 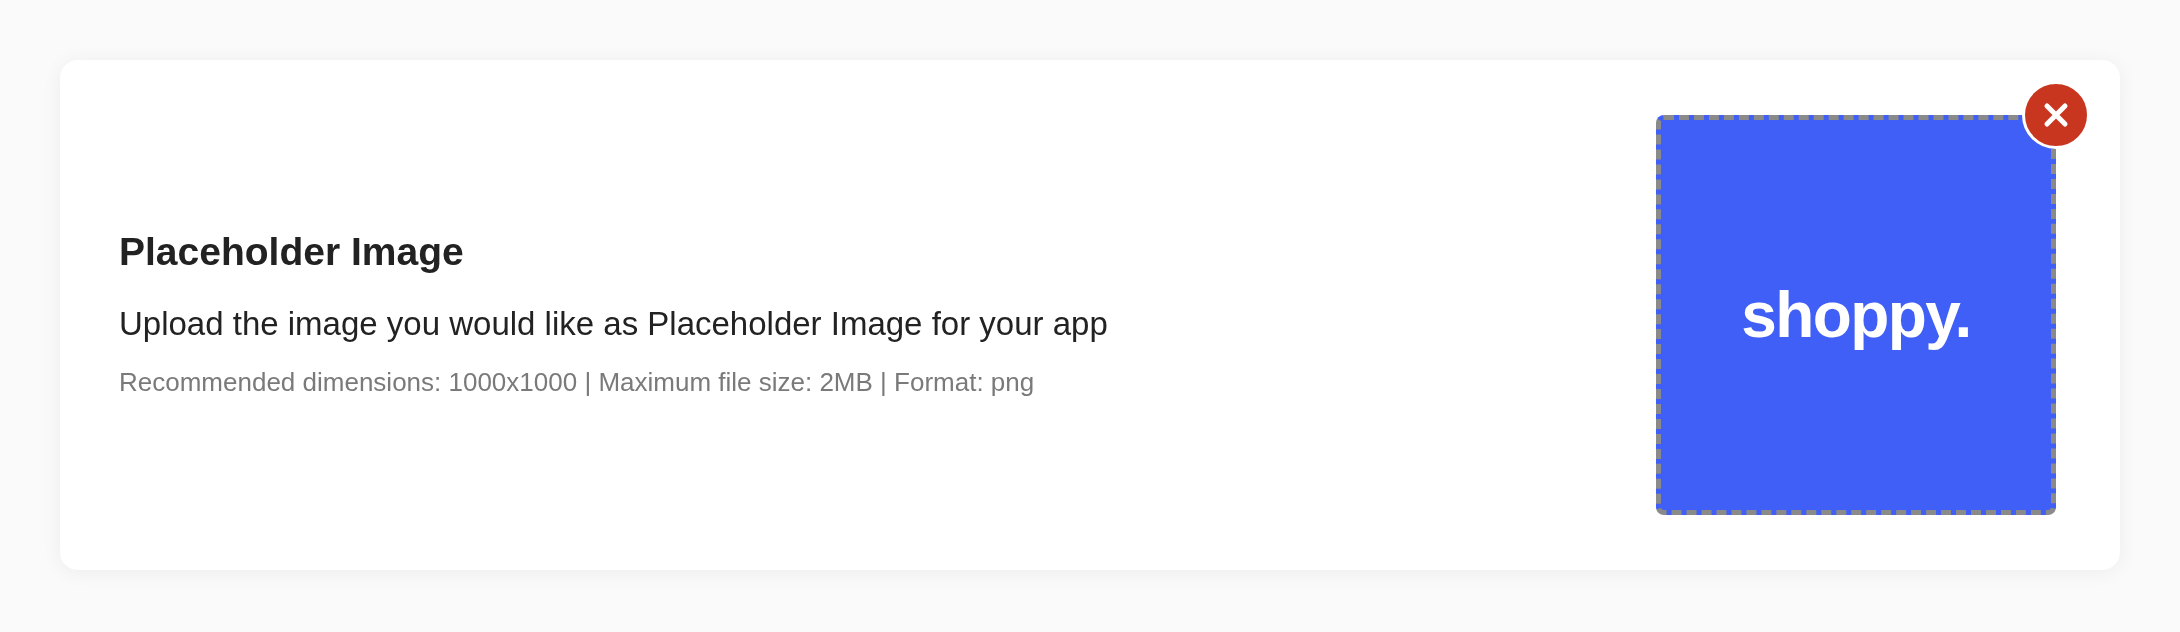 I want to click on description: Upload the image you would like as Placeholder Image for your app, so click(x=613, y=324).